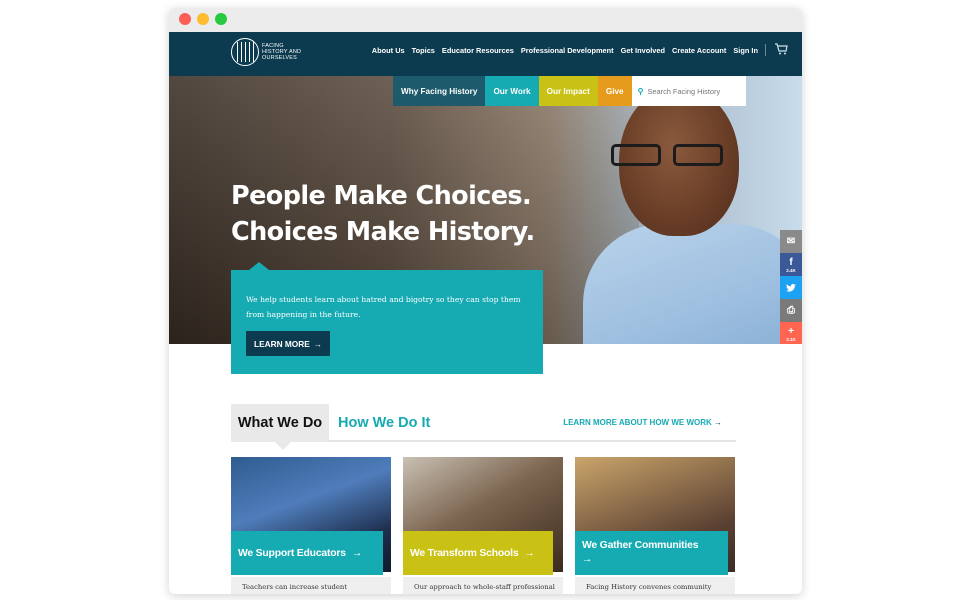 The width and height of the screenshot is (970, 600). I want to click on print-icon: ⎙, so click(791, 310).